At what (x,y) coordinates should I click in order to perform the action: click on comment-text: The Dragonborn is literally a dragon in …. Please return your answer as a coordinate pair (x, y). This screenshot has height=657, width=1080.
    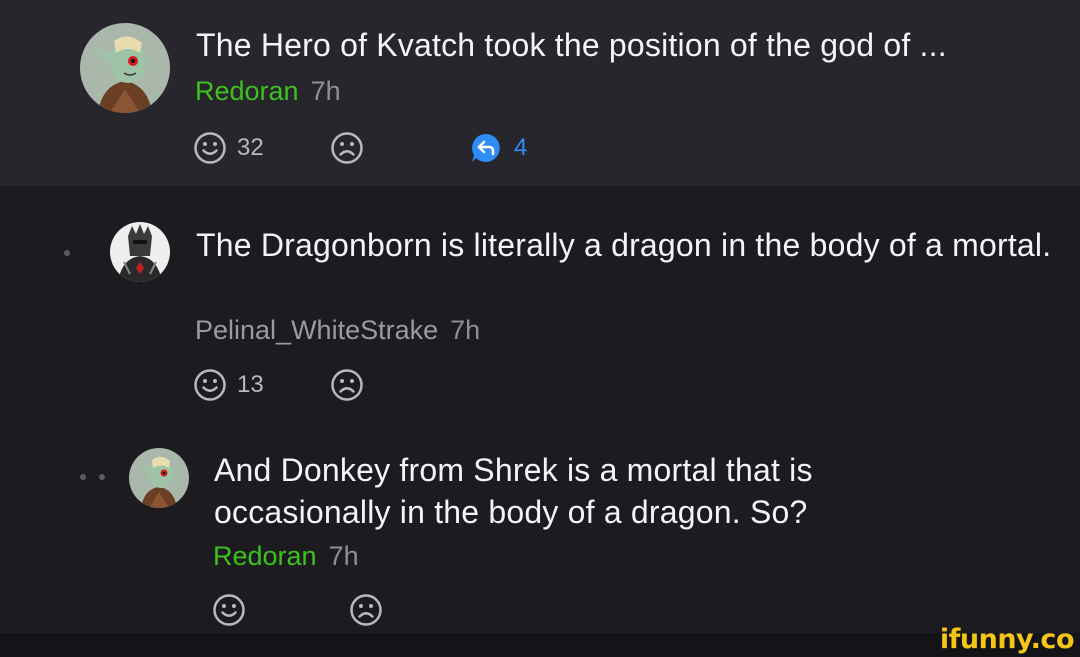
    Looking at the image, I should click on (624, 245).